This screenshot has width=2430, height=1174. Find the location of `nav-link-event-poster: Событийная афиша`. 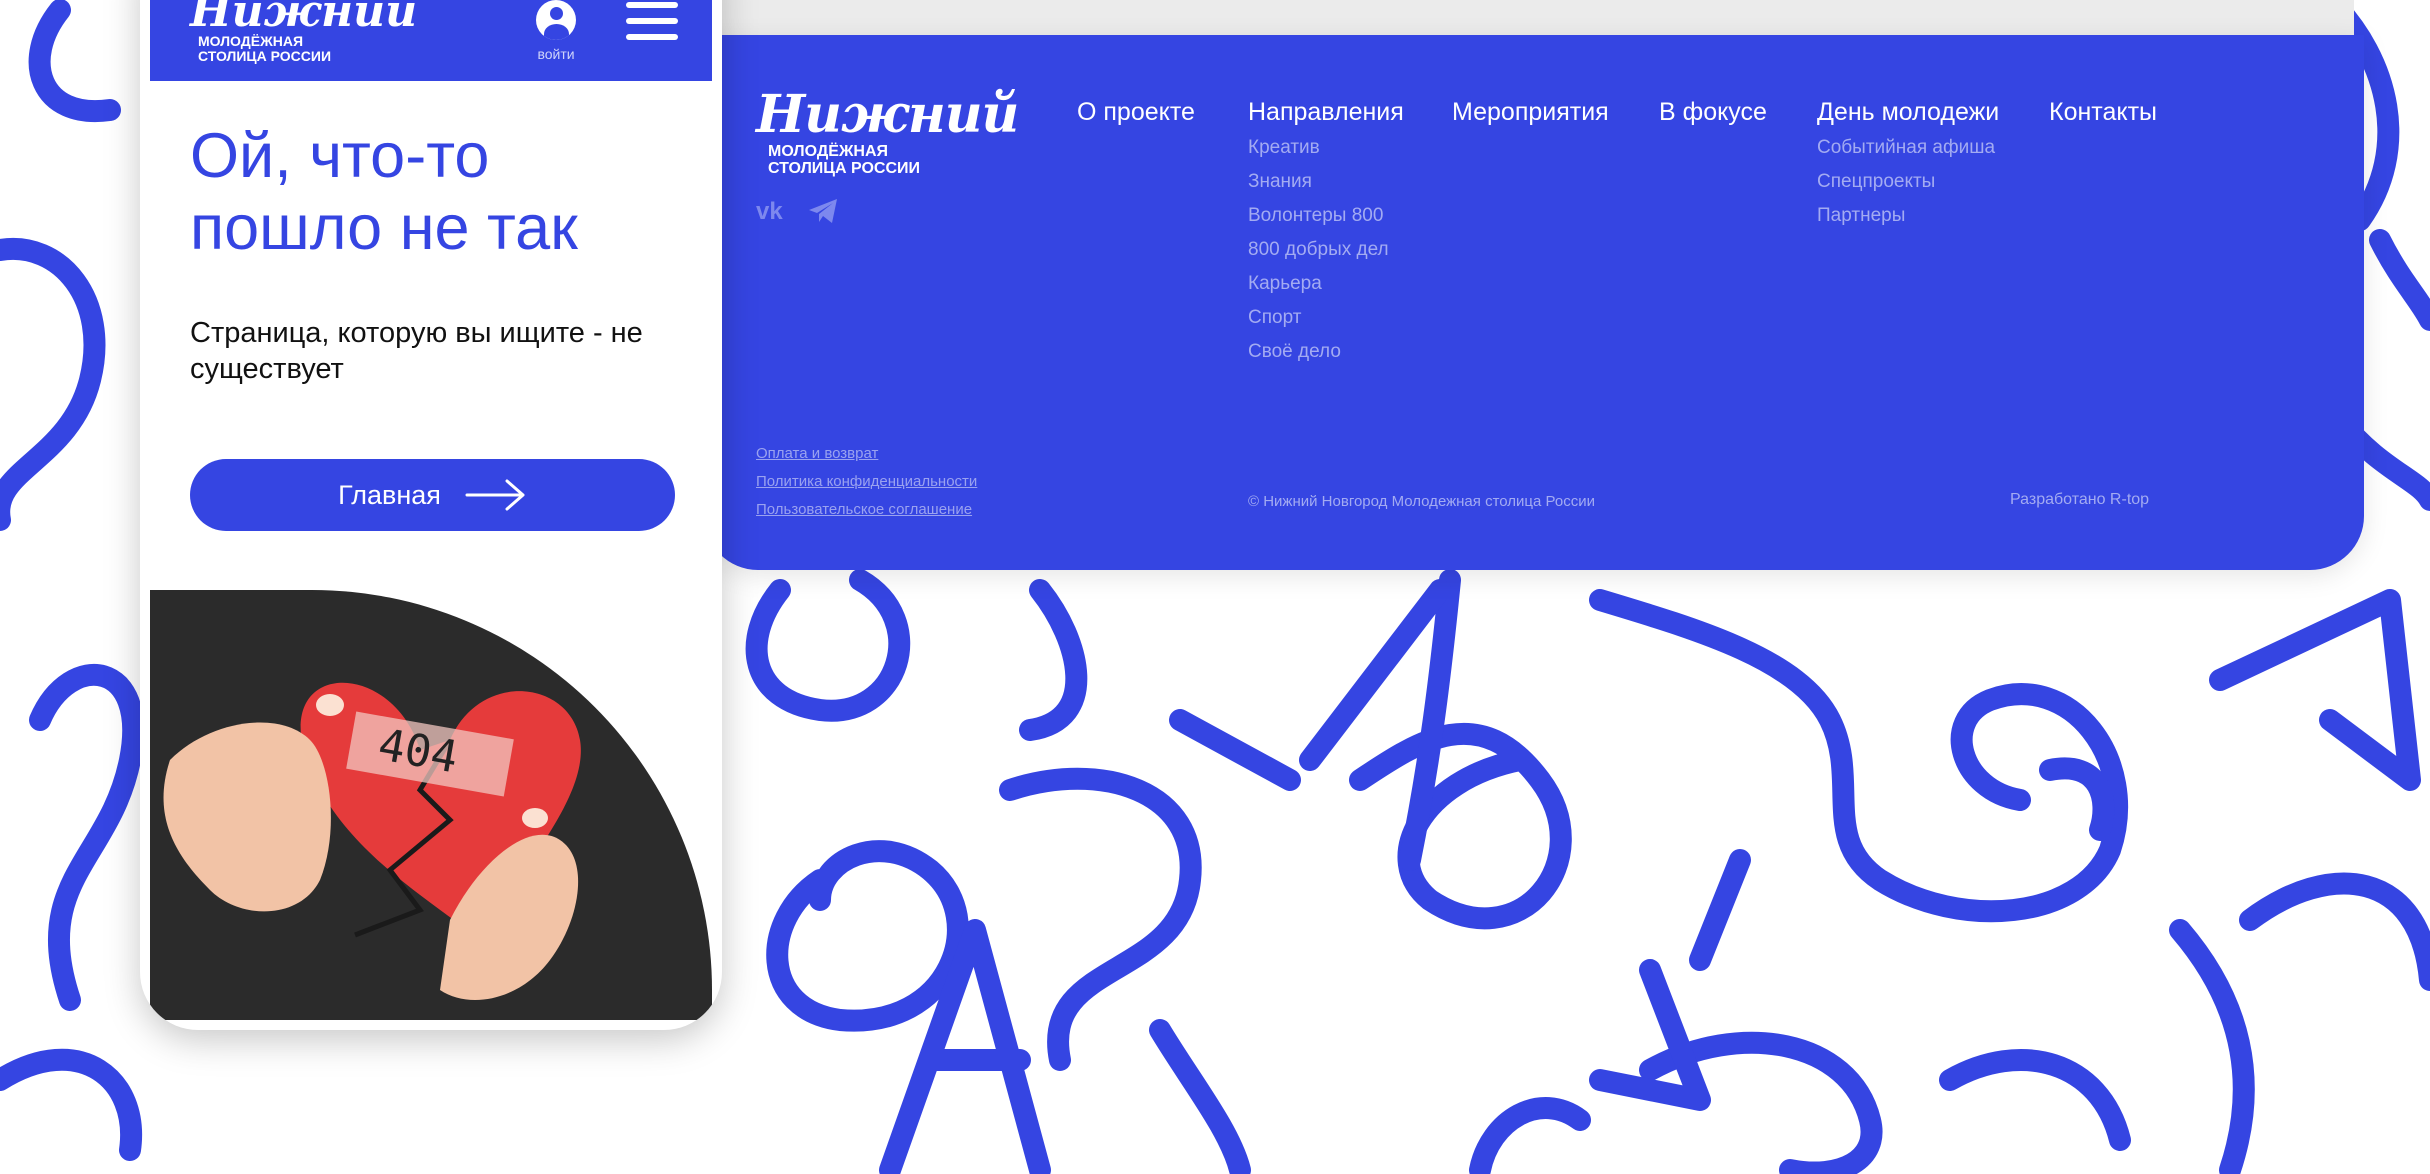

nav-link-event-poster: Событийная афиша is located at coordinates (1908, 148).